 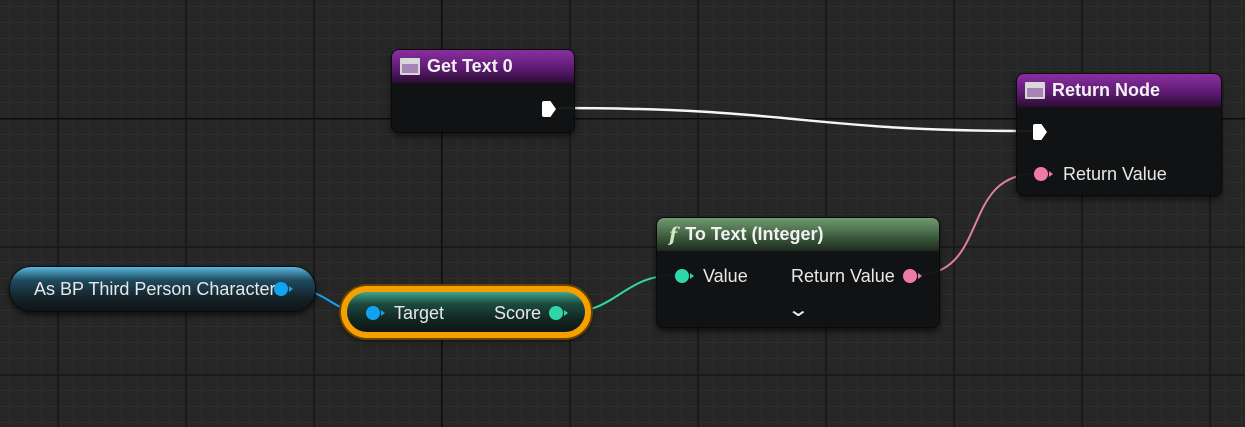 What do you see at coordinates (1106, 90) in the screenshot?
I see `return-node-title: Return Node` at bounding box center [1106, 90].